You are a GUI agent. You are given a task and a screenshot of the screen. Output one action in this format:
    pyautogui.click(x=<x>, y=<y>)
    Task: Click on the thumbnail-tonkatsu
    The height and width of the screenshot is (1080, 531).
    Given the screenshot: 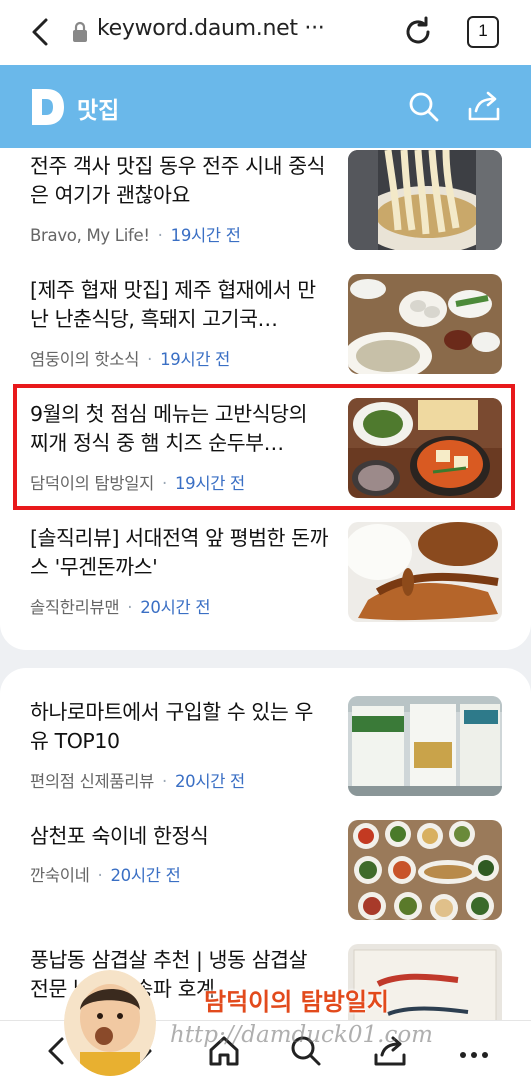 What is the action you would take?
    pyautogui.click(x=425, y=572)
    